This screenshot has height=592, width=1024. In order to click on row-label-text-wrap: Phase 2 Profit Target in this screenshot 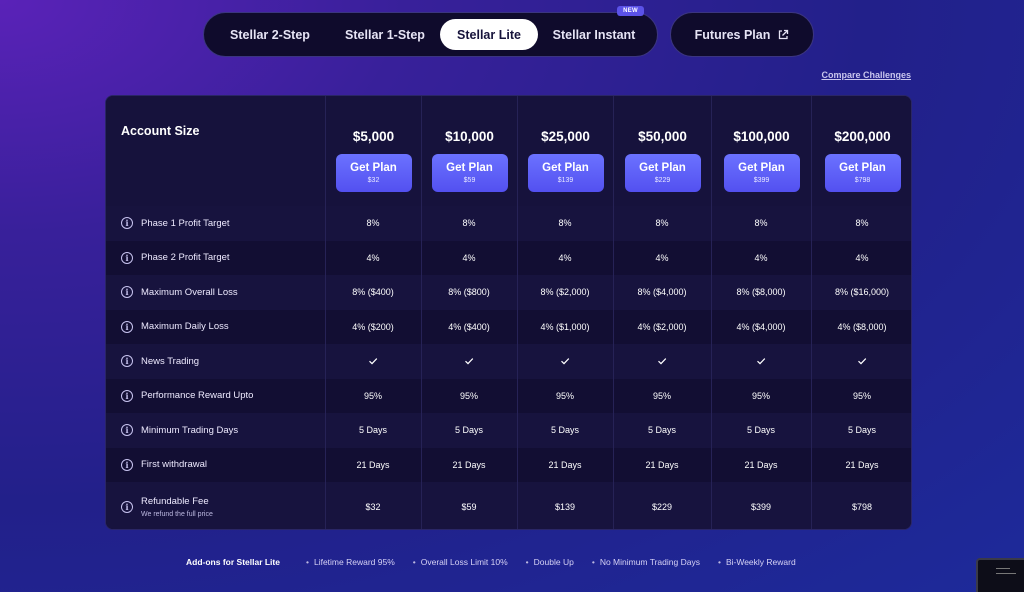, I will do `click(185, 257)`.